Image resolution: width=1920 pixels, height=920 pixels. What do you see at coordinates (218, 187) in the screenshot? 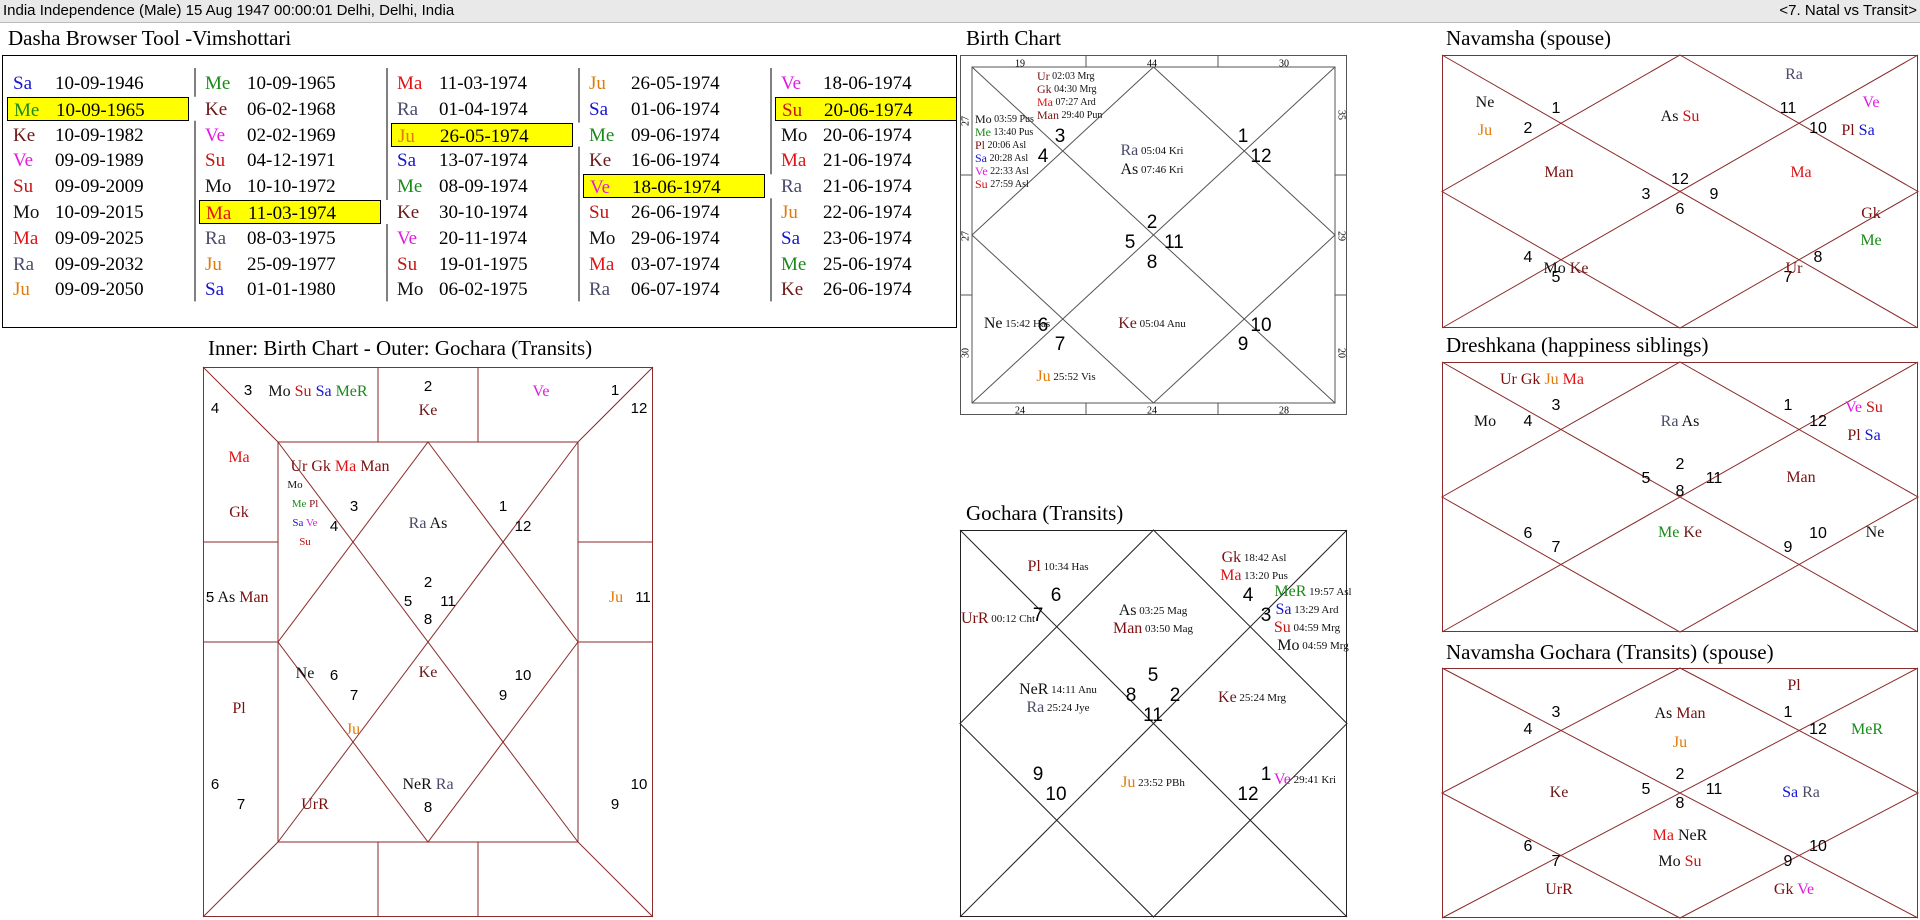
I see `dasha-planet: Mo` at bounding box center [218, 187].